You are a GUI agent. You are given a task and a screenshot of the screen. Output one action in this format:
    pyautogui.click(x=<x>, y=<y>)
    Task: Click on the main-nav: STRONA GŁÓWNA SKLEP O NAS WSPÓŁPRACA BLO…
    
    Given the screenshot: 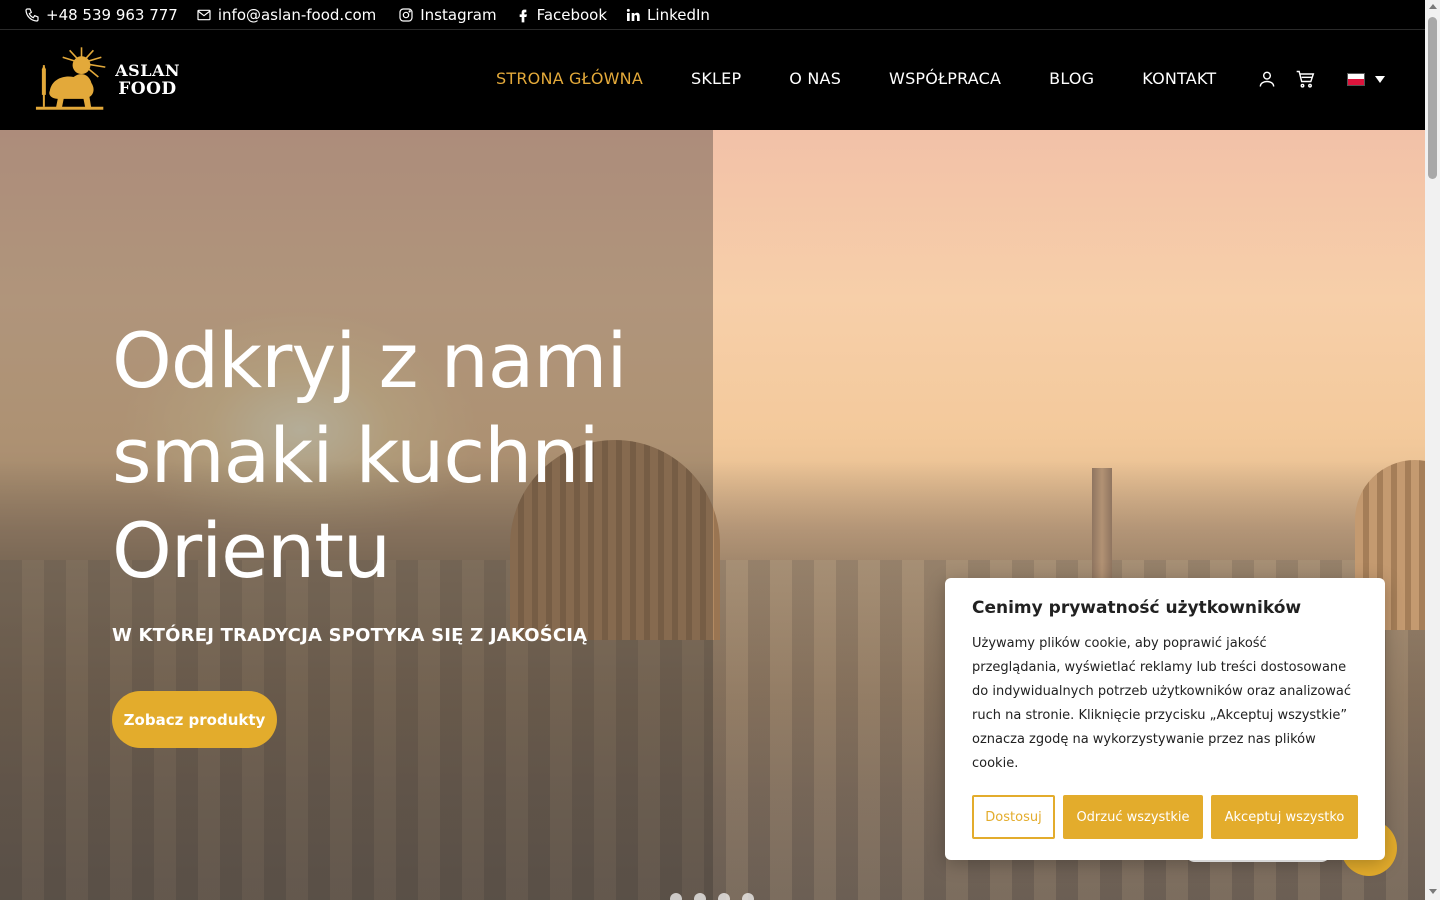 What is the action you would take?
    pyautogui.click(x=856, y=78)
    